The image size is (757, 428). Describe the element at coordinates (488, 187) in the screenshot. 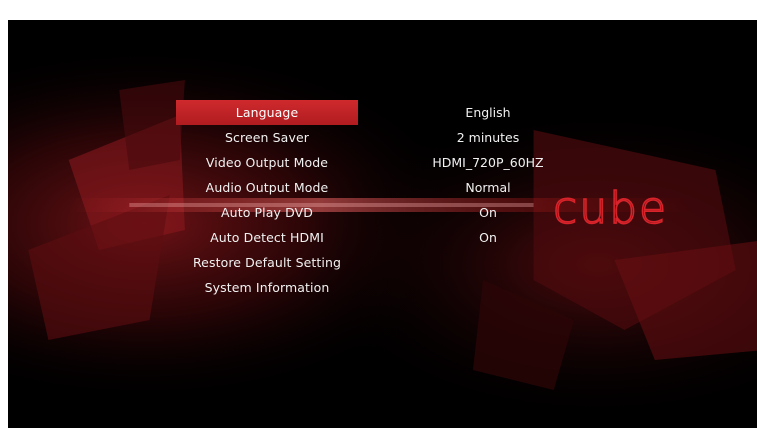

I see `audio-output-mode-value: Normal` at that location.